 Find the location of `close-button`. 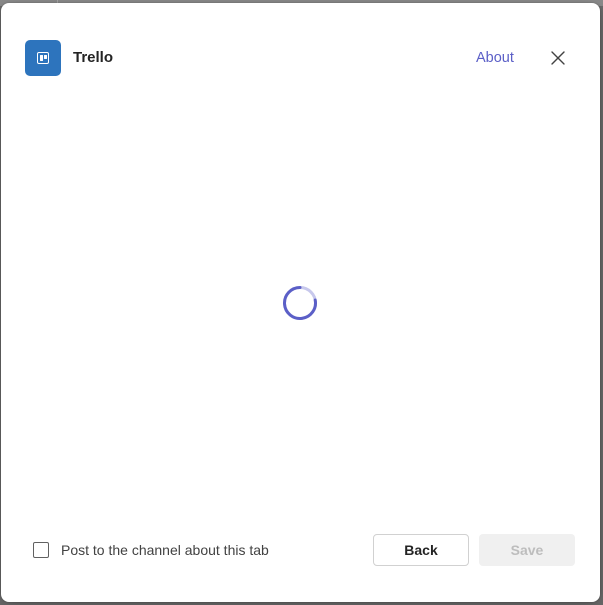

close-button is located at coordinates (558, 58).